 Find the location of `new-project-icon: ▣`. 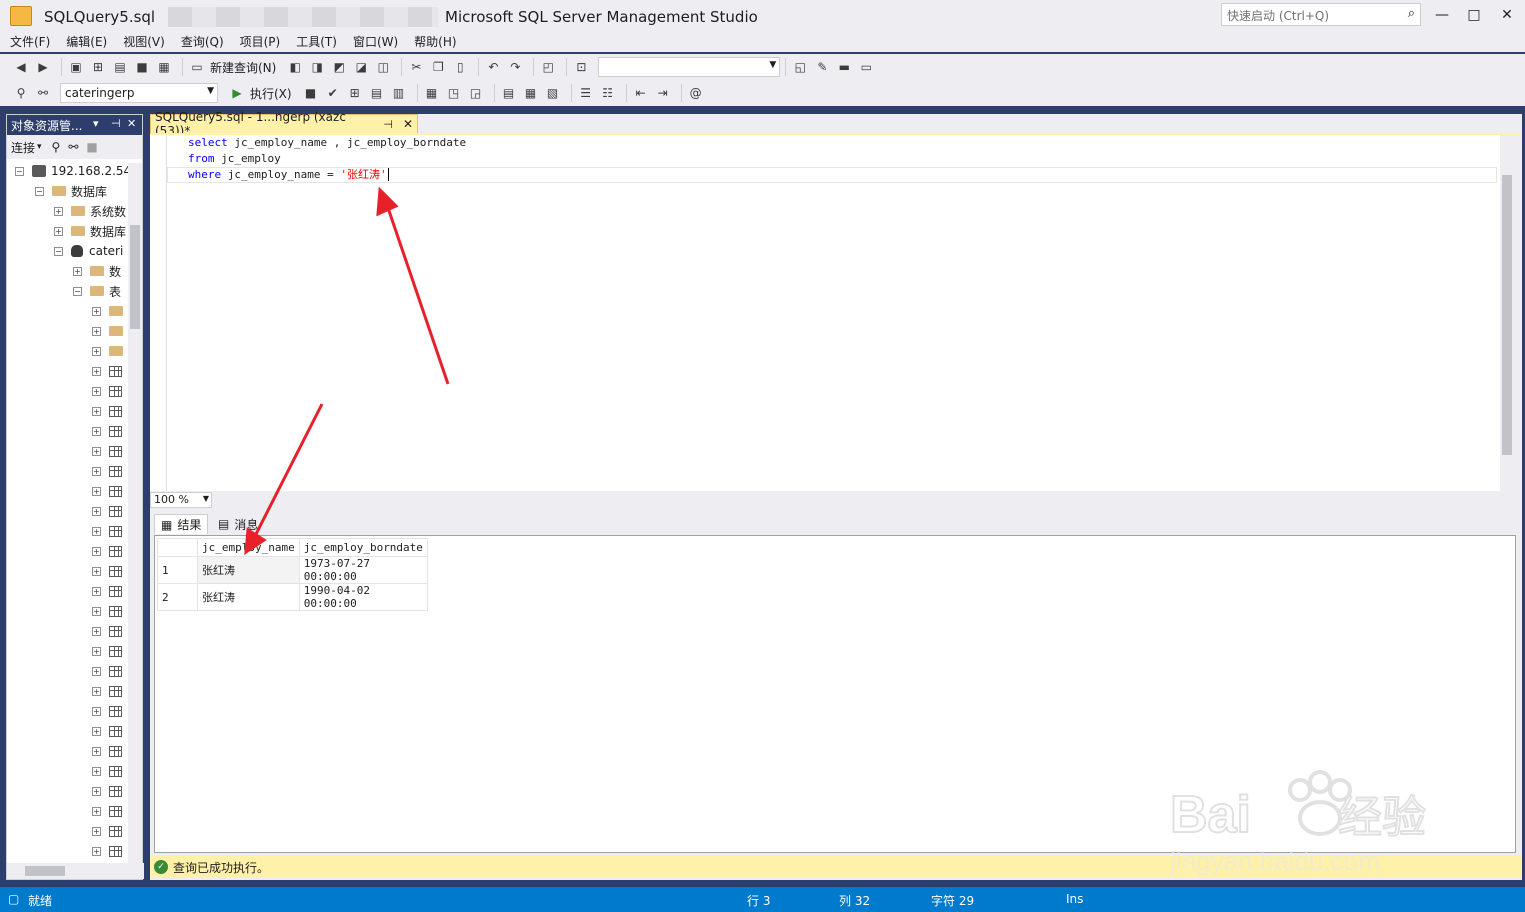

new-project-icon: ▣ is located at coordinates (76, 67).